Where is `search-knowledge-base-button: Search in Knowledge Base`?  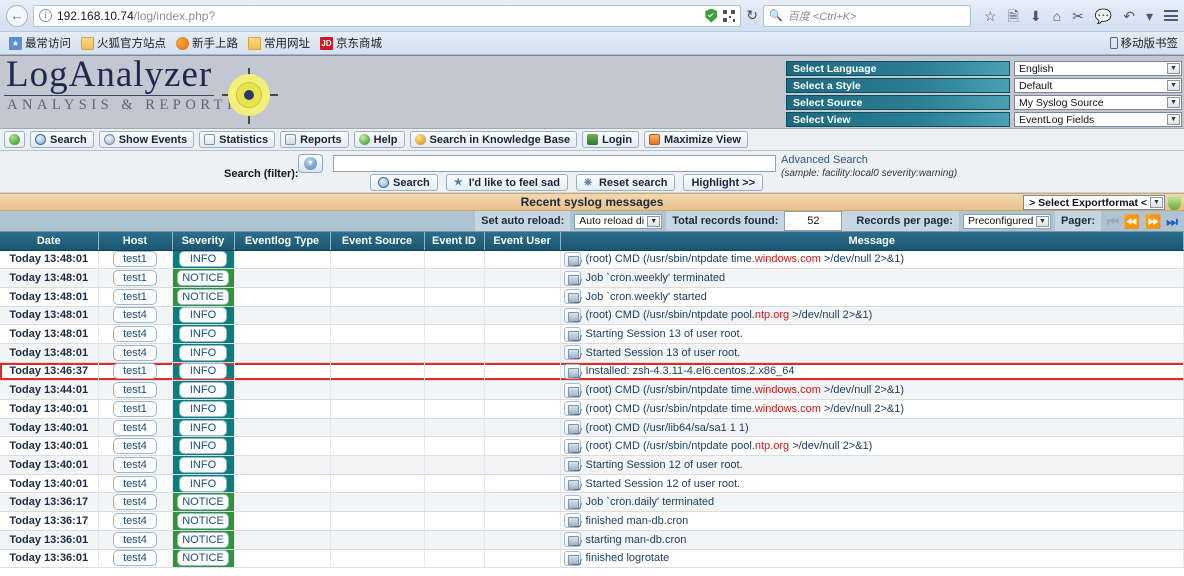
search-knowledge-base-button: Search in Knowledge Base is located at coordinates (493, 139).